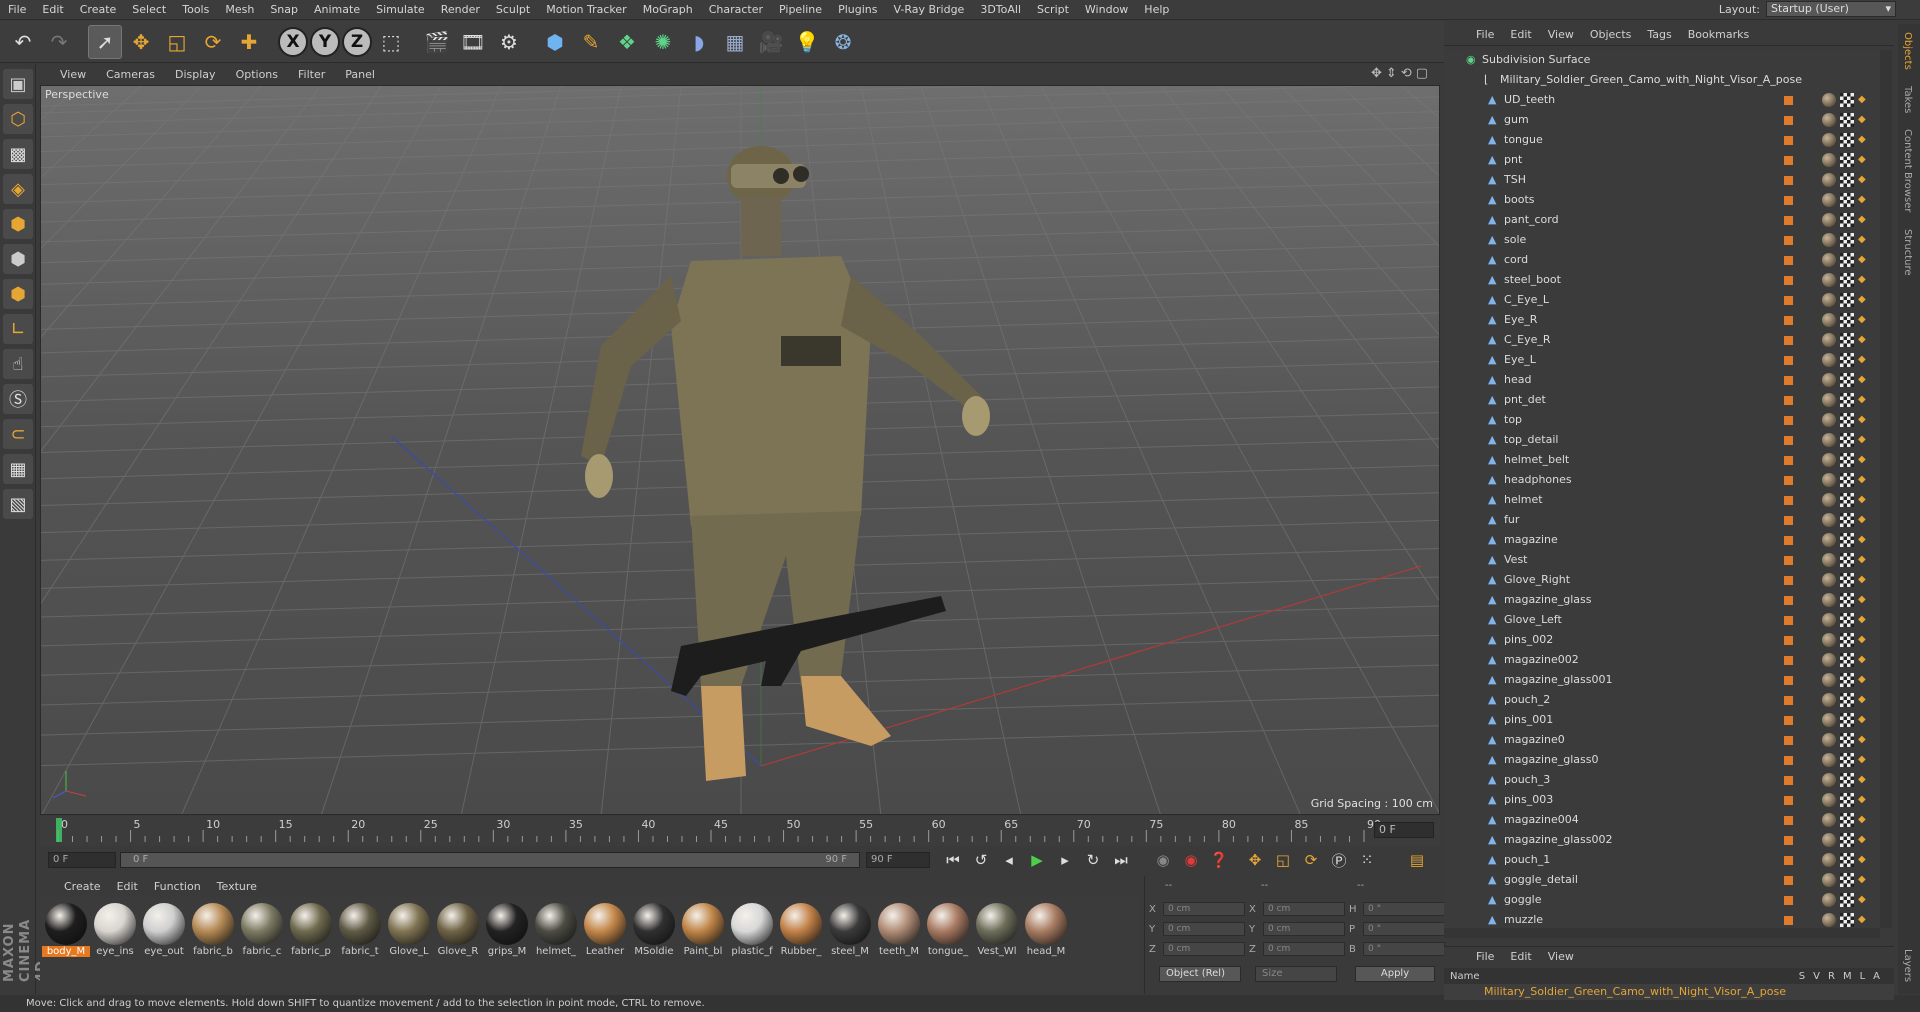  Describe the element at coordinates (1662, 320) in the screenshot. I see `object-row: ▲ Eye_R ◆` at that location.